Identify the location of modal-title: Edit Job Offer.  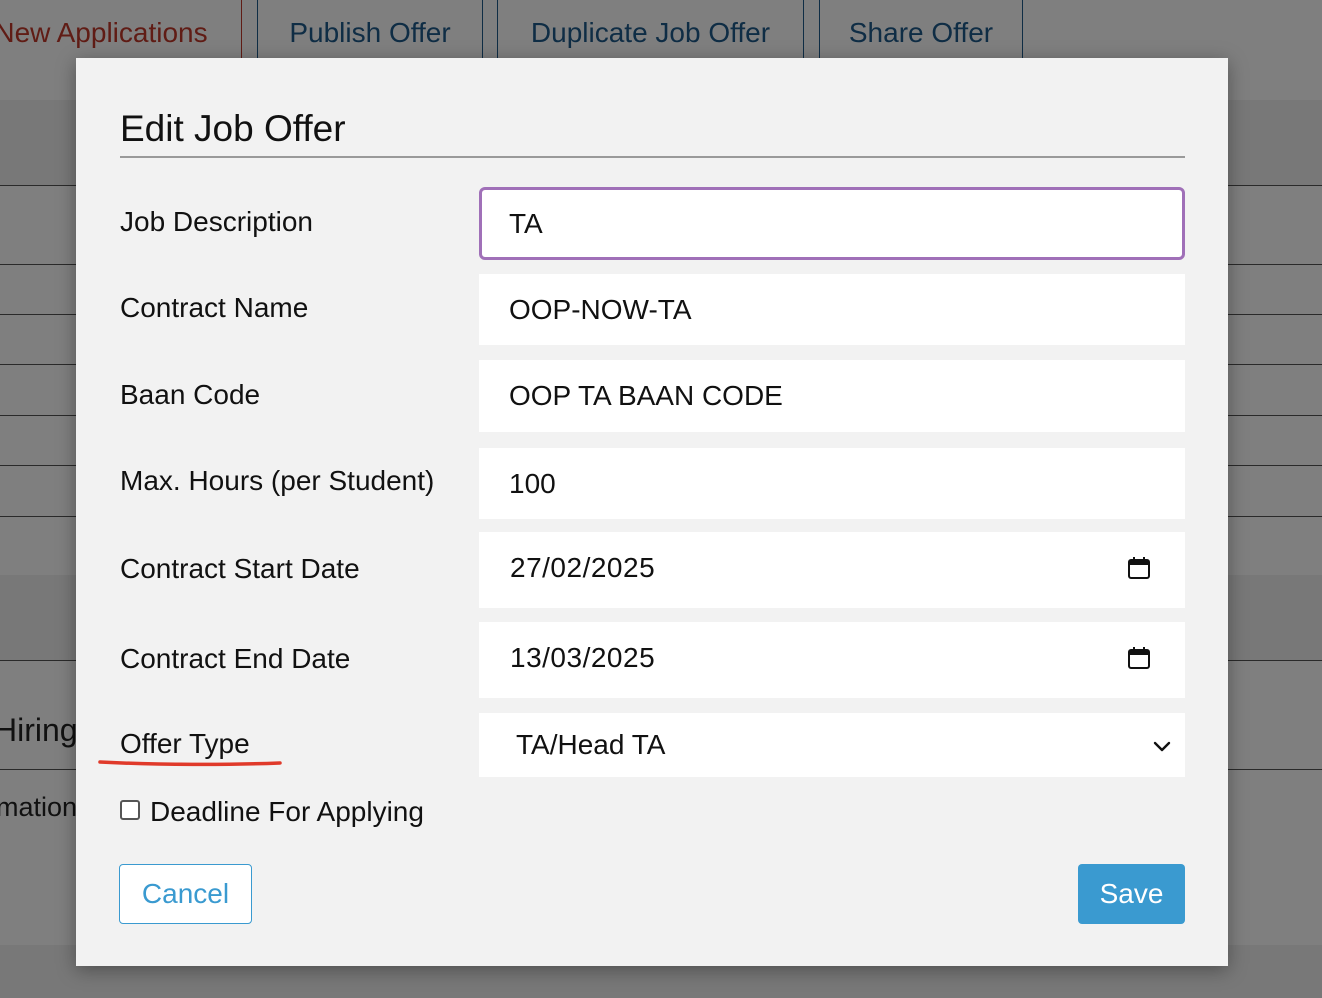
(233, 128).